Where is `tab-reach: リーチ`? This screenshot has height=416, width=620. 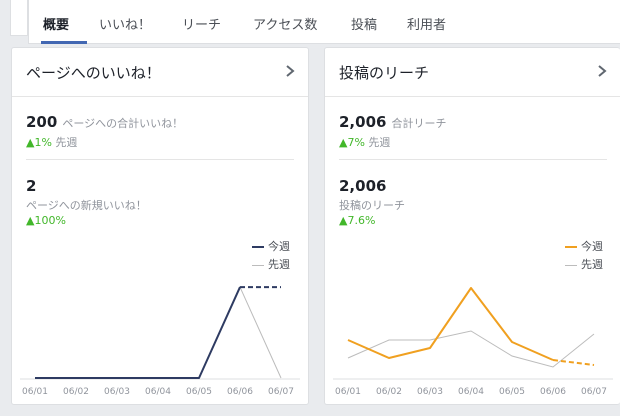 tab-reach: リーチ is located at coordinates (201, 23).